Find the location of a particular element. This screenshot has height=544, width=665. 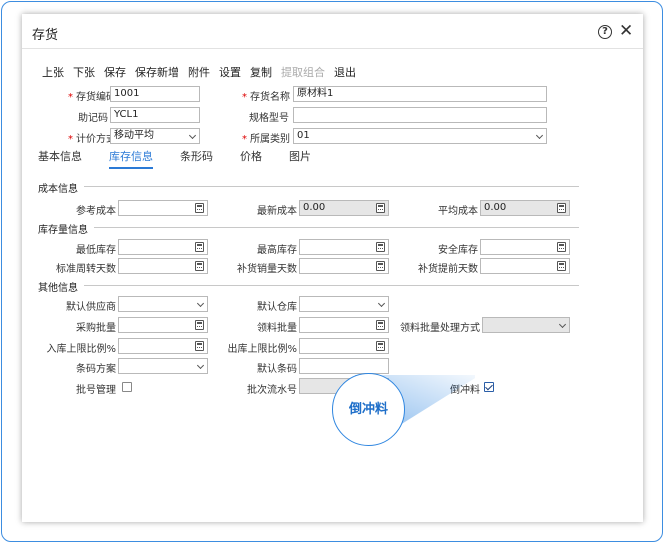

settings-button: 设置 is located at coordinates (230, 72).